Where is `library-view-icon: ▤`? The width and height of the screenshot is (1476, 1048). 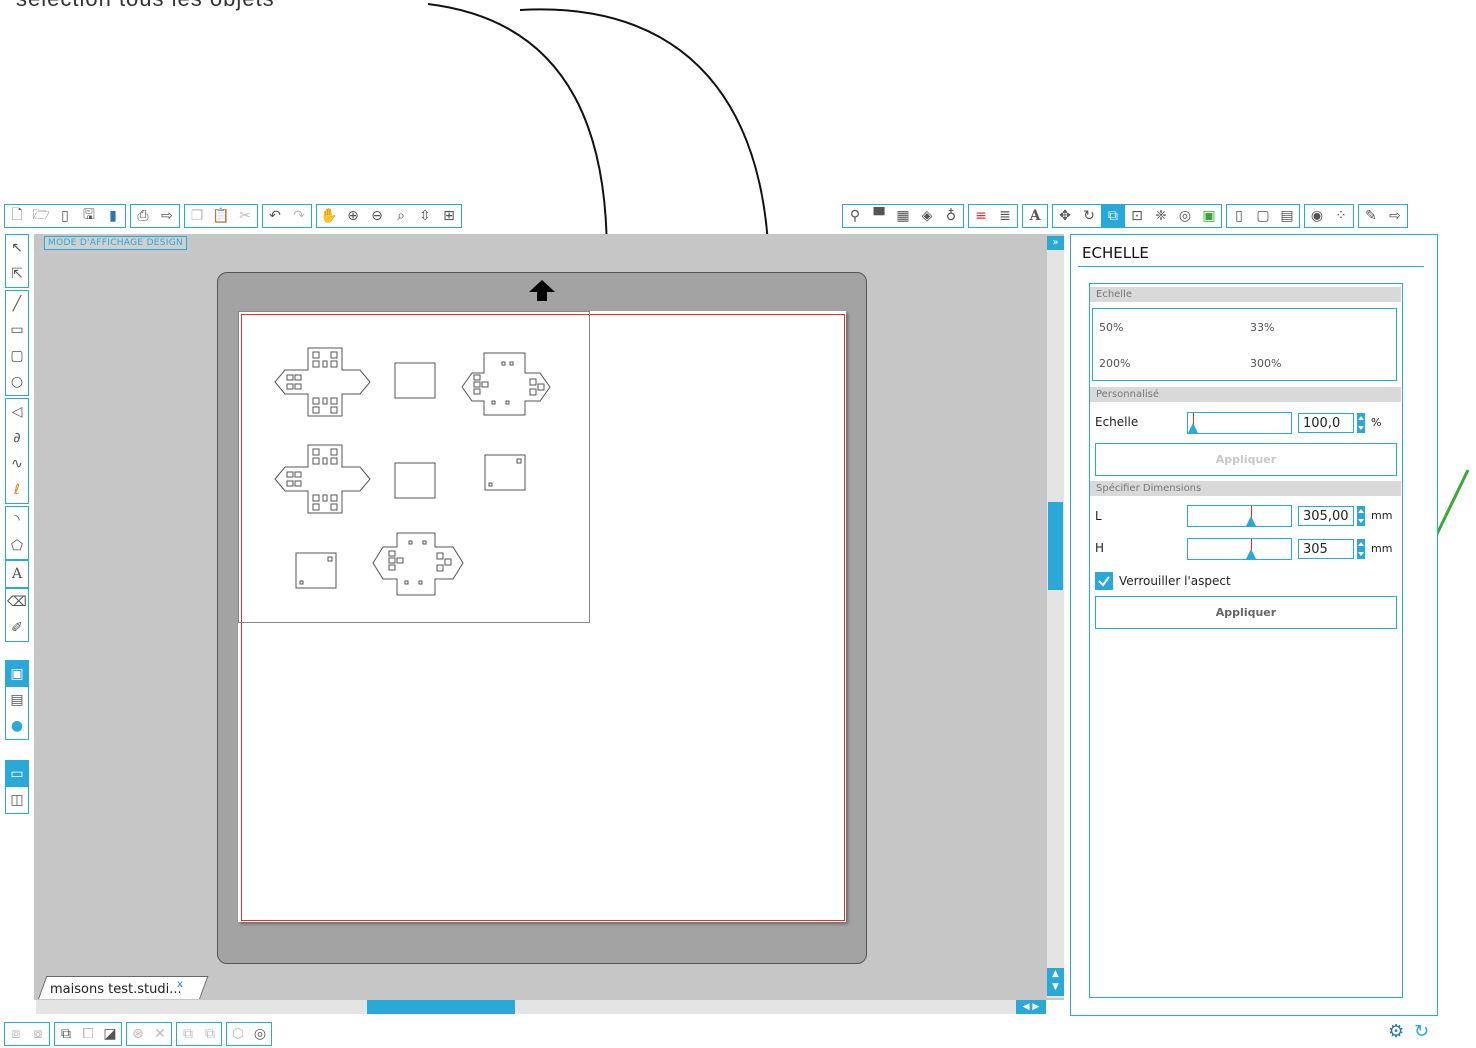
library-view-icon: ▤ is located at coordinates (17, 700).